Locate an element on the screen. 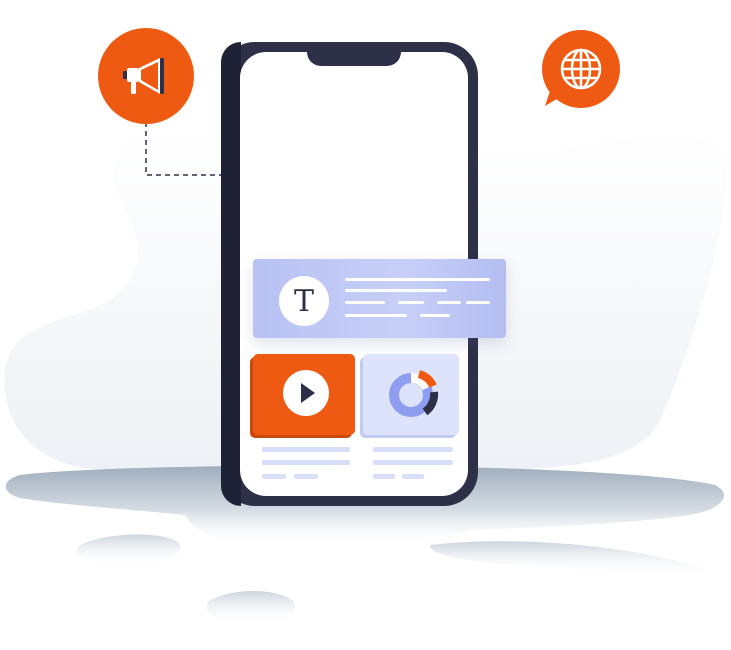 The height and width of the screenshot is (650, 731). floor-shadow-puddle-bottom is located at coordinates (251, 608).